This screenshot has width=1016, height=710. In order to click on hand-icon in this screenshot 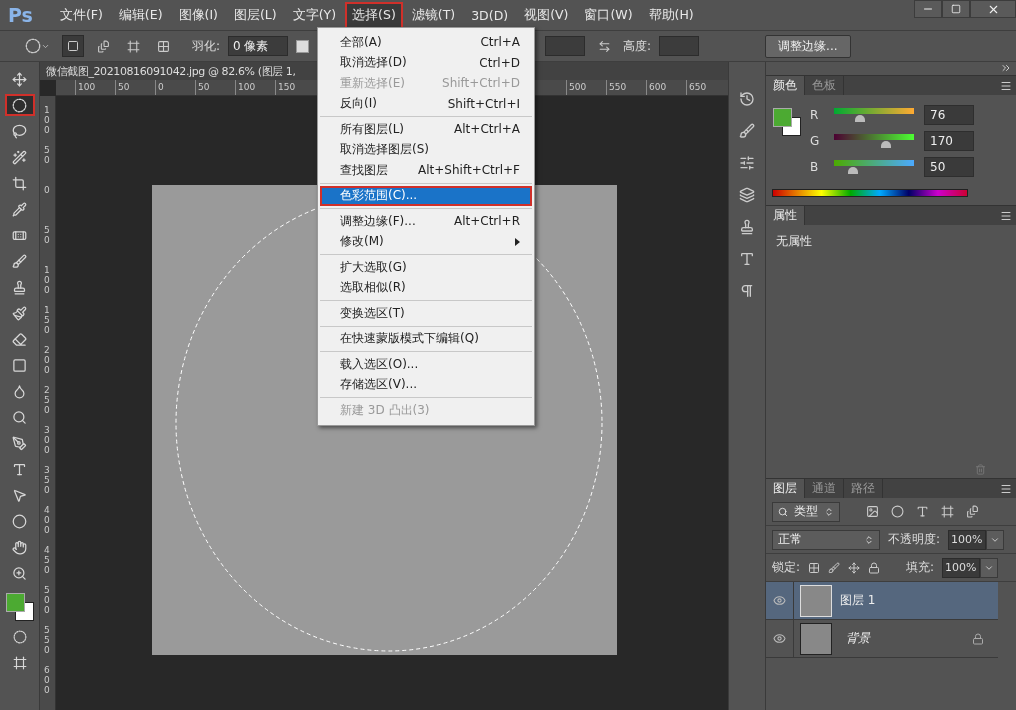, I will do `click(19, 547)`.